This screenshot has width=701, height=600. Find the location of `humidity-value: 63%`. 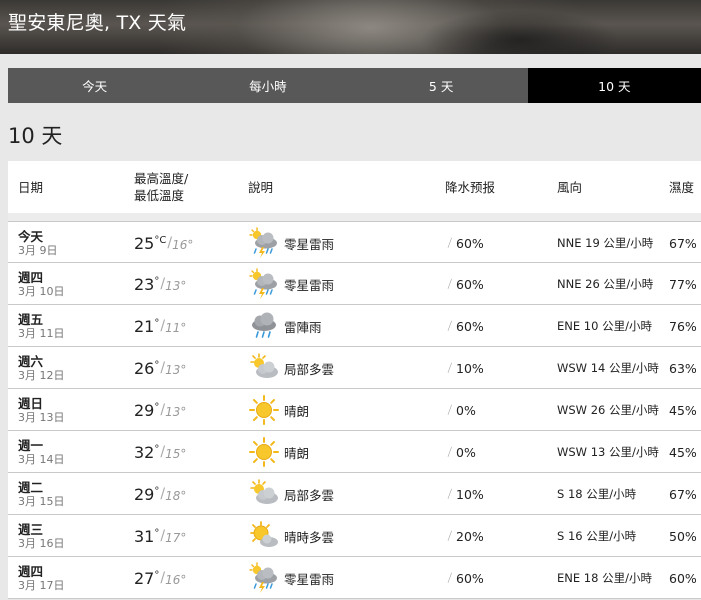

humidity-value: 63% is located at coordinates (683, 368).